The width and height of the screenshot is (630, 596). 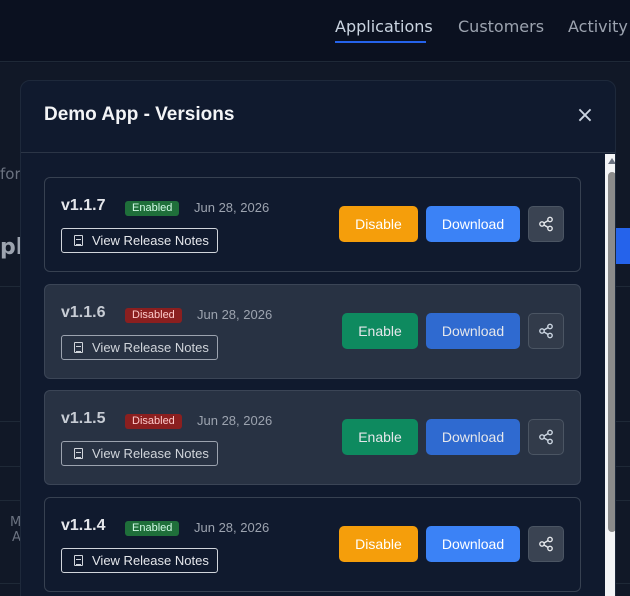 I want to click on modal-title: Demo App - Versions, so click(x=139, y=114).